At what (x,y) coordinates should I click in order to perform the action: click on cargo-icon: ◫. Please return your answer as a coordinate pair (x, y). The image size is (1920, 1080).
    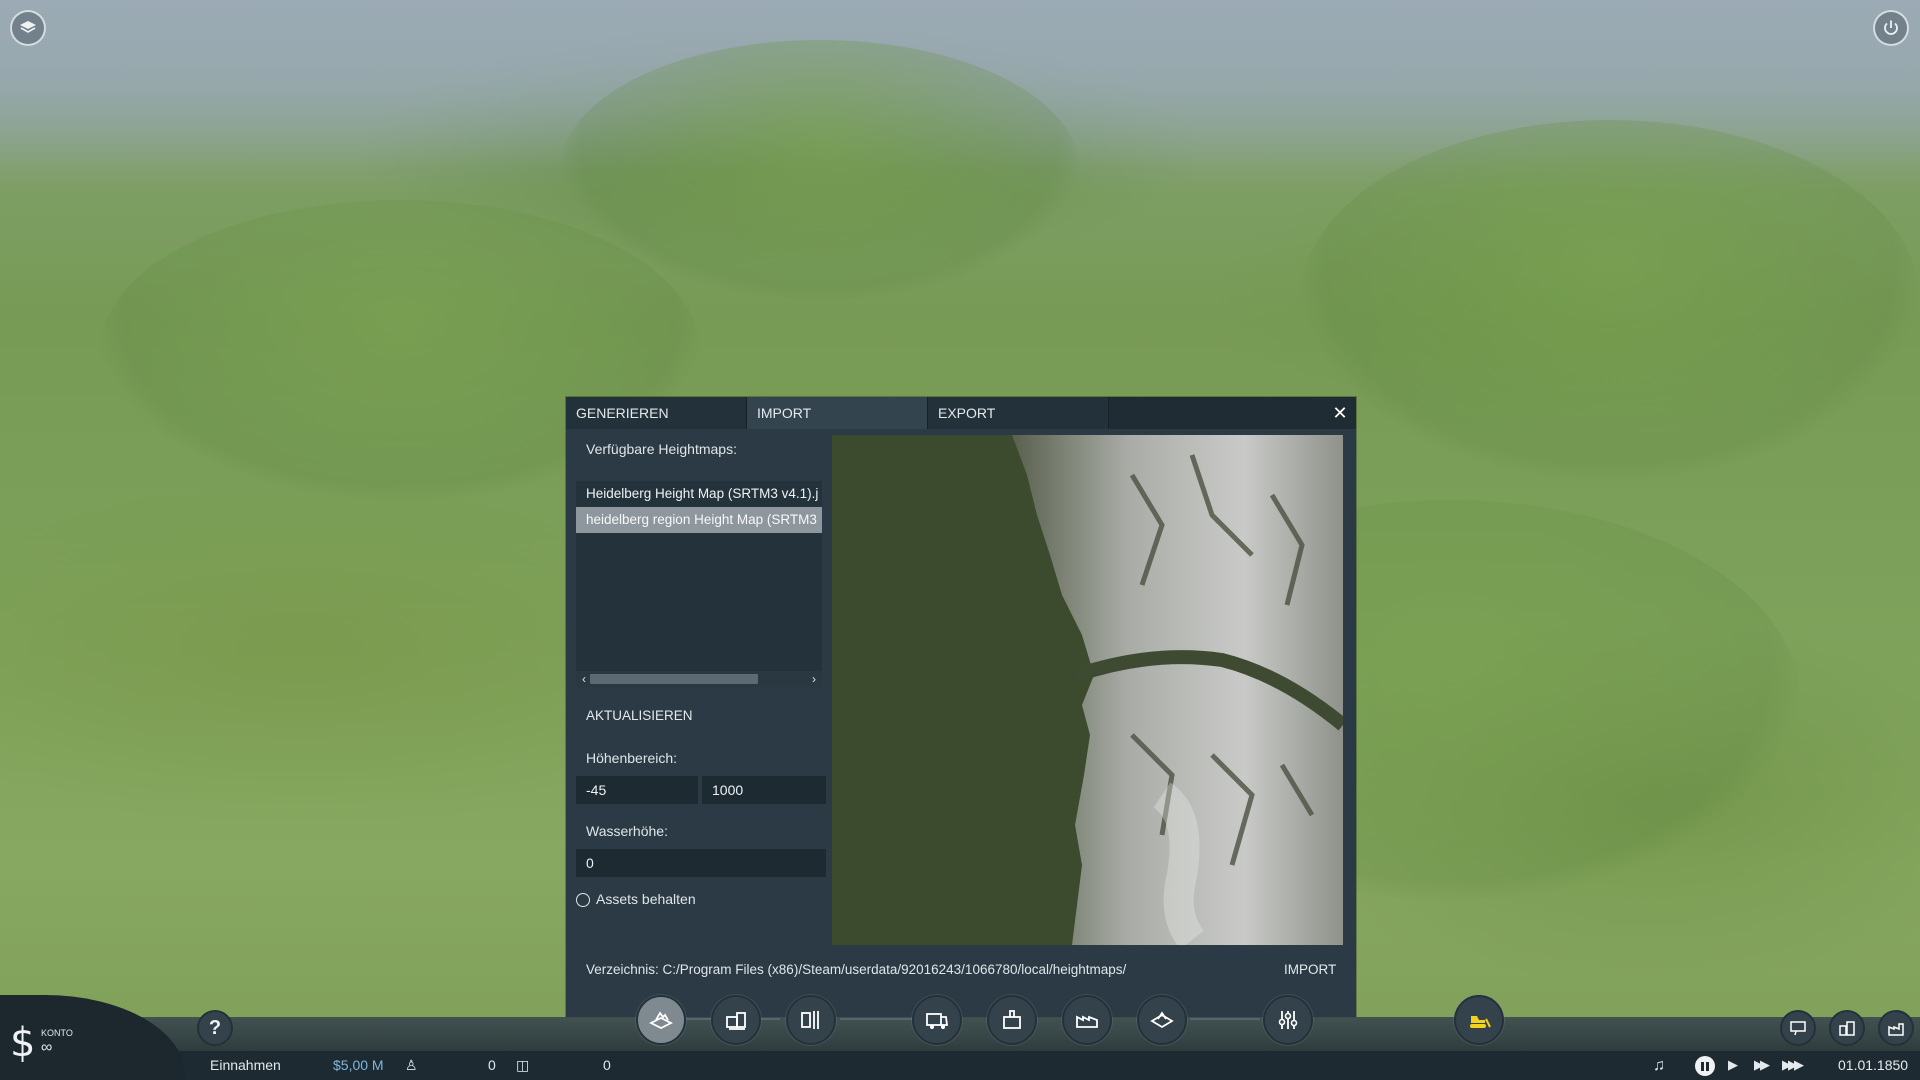
    Looking at the image, I should click on (523, 1065).